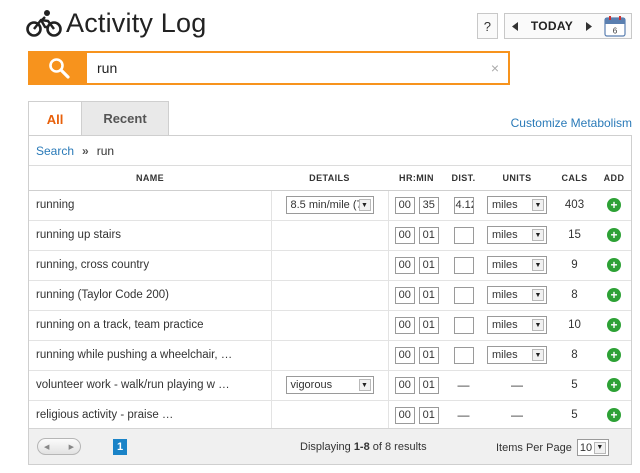 This screenshot has width=640, height=473. I want to click on customize-metabolism-link: Customize Metabolism, so click(571, 123).